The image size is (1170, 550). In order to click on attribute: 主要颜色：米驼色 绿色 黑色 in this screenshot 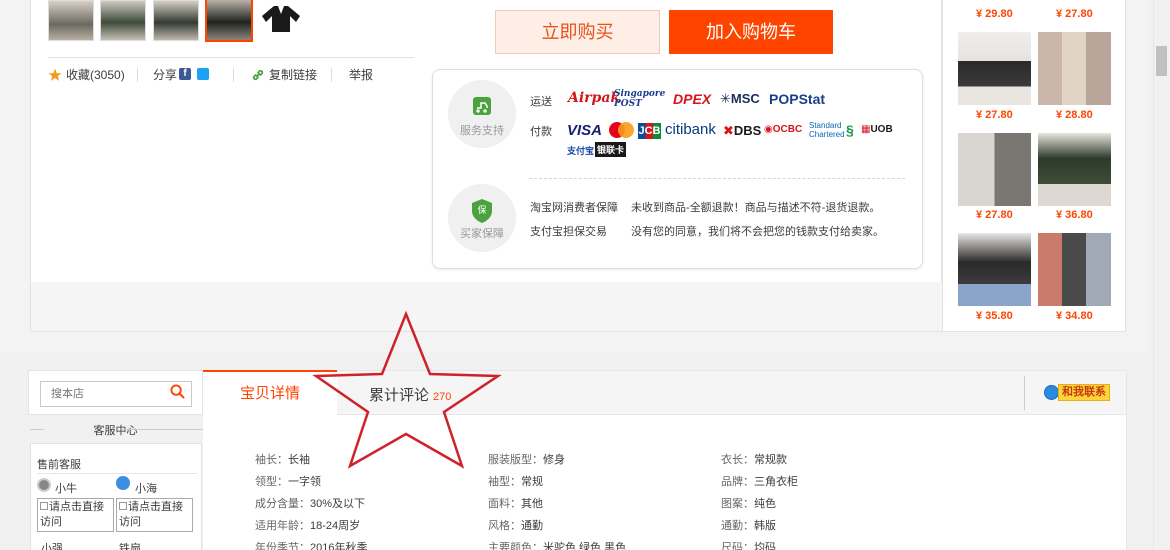, I will do `click(557, 546)`.